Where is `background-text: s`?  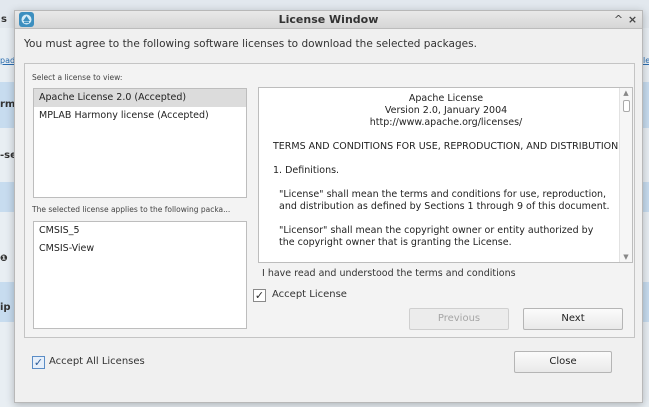
background-text: s is located at coordinates (4, 19).